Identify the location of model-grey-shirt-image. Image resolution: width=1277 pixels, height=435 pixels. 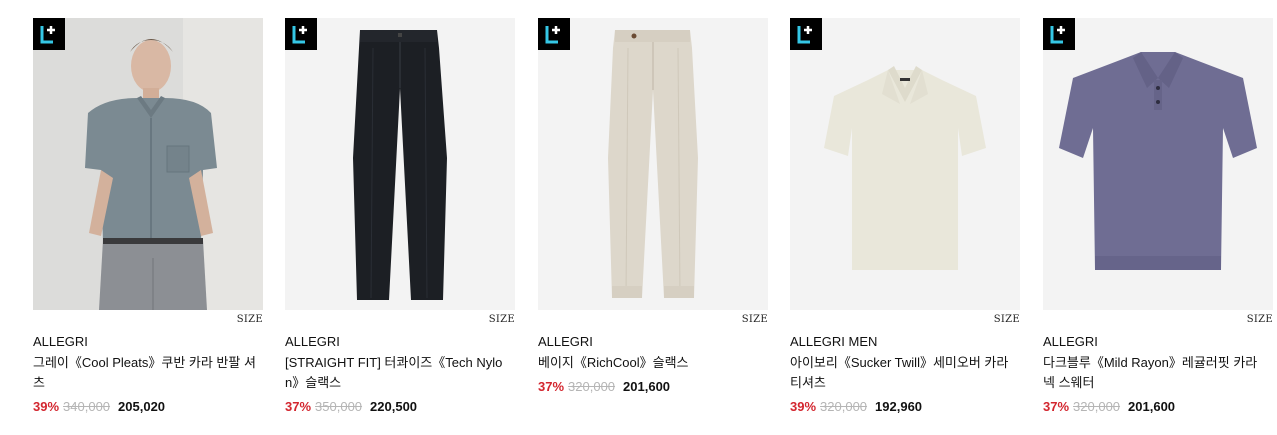
(148, 164).